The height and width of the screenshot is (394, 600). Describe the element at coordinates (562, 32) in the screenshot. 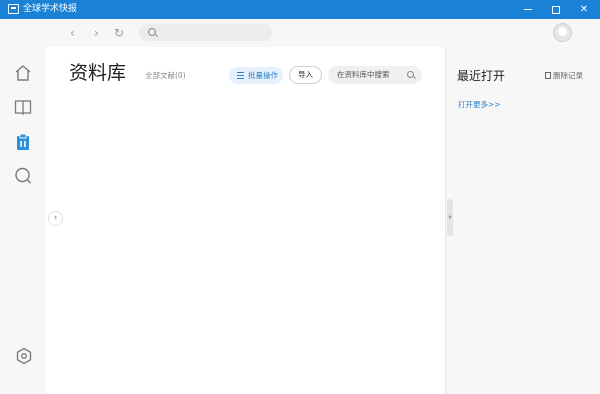

I see `user-avatar` at that location.